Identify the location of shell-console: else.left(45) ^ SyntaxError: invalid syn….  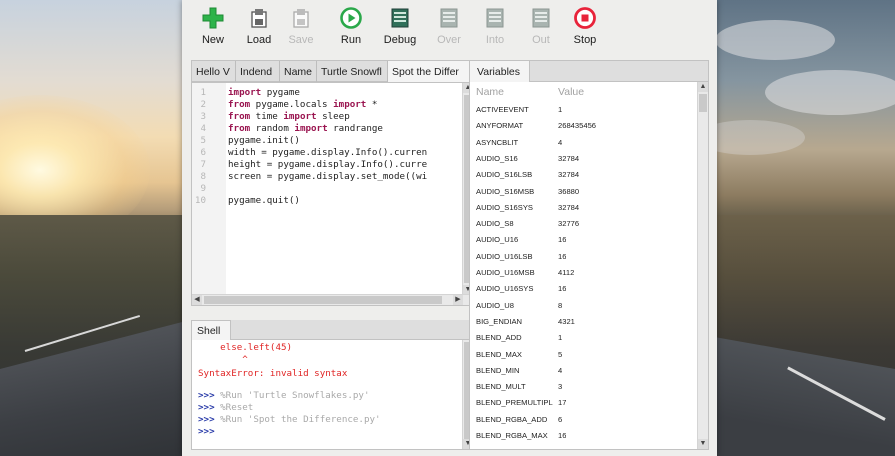
(332, 395).